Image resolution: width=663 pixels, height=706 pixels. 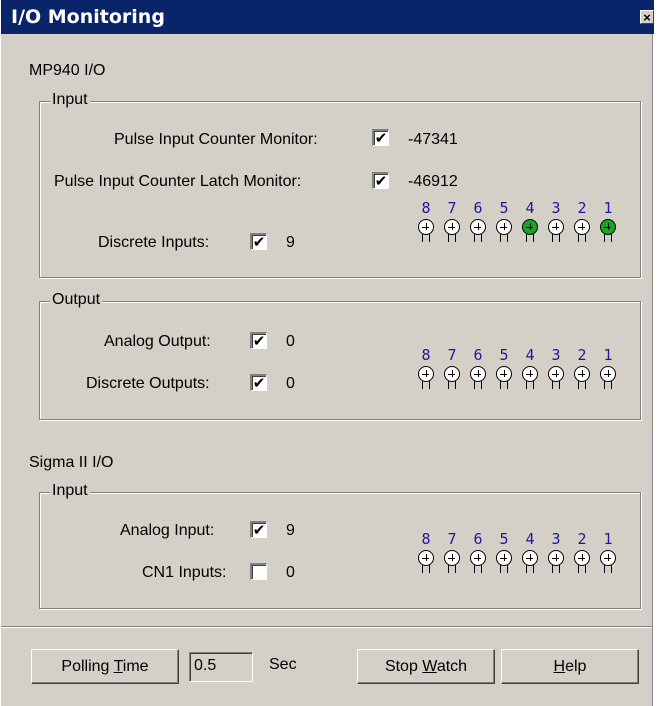 What do you see at coordinates (426, 539) in the screenshot?
I see `bit-number: 8` at bounding box center [426, 539].